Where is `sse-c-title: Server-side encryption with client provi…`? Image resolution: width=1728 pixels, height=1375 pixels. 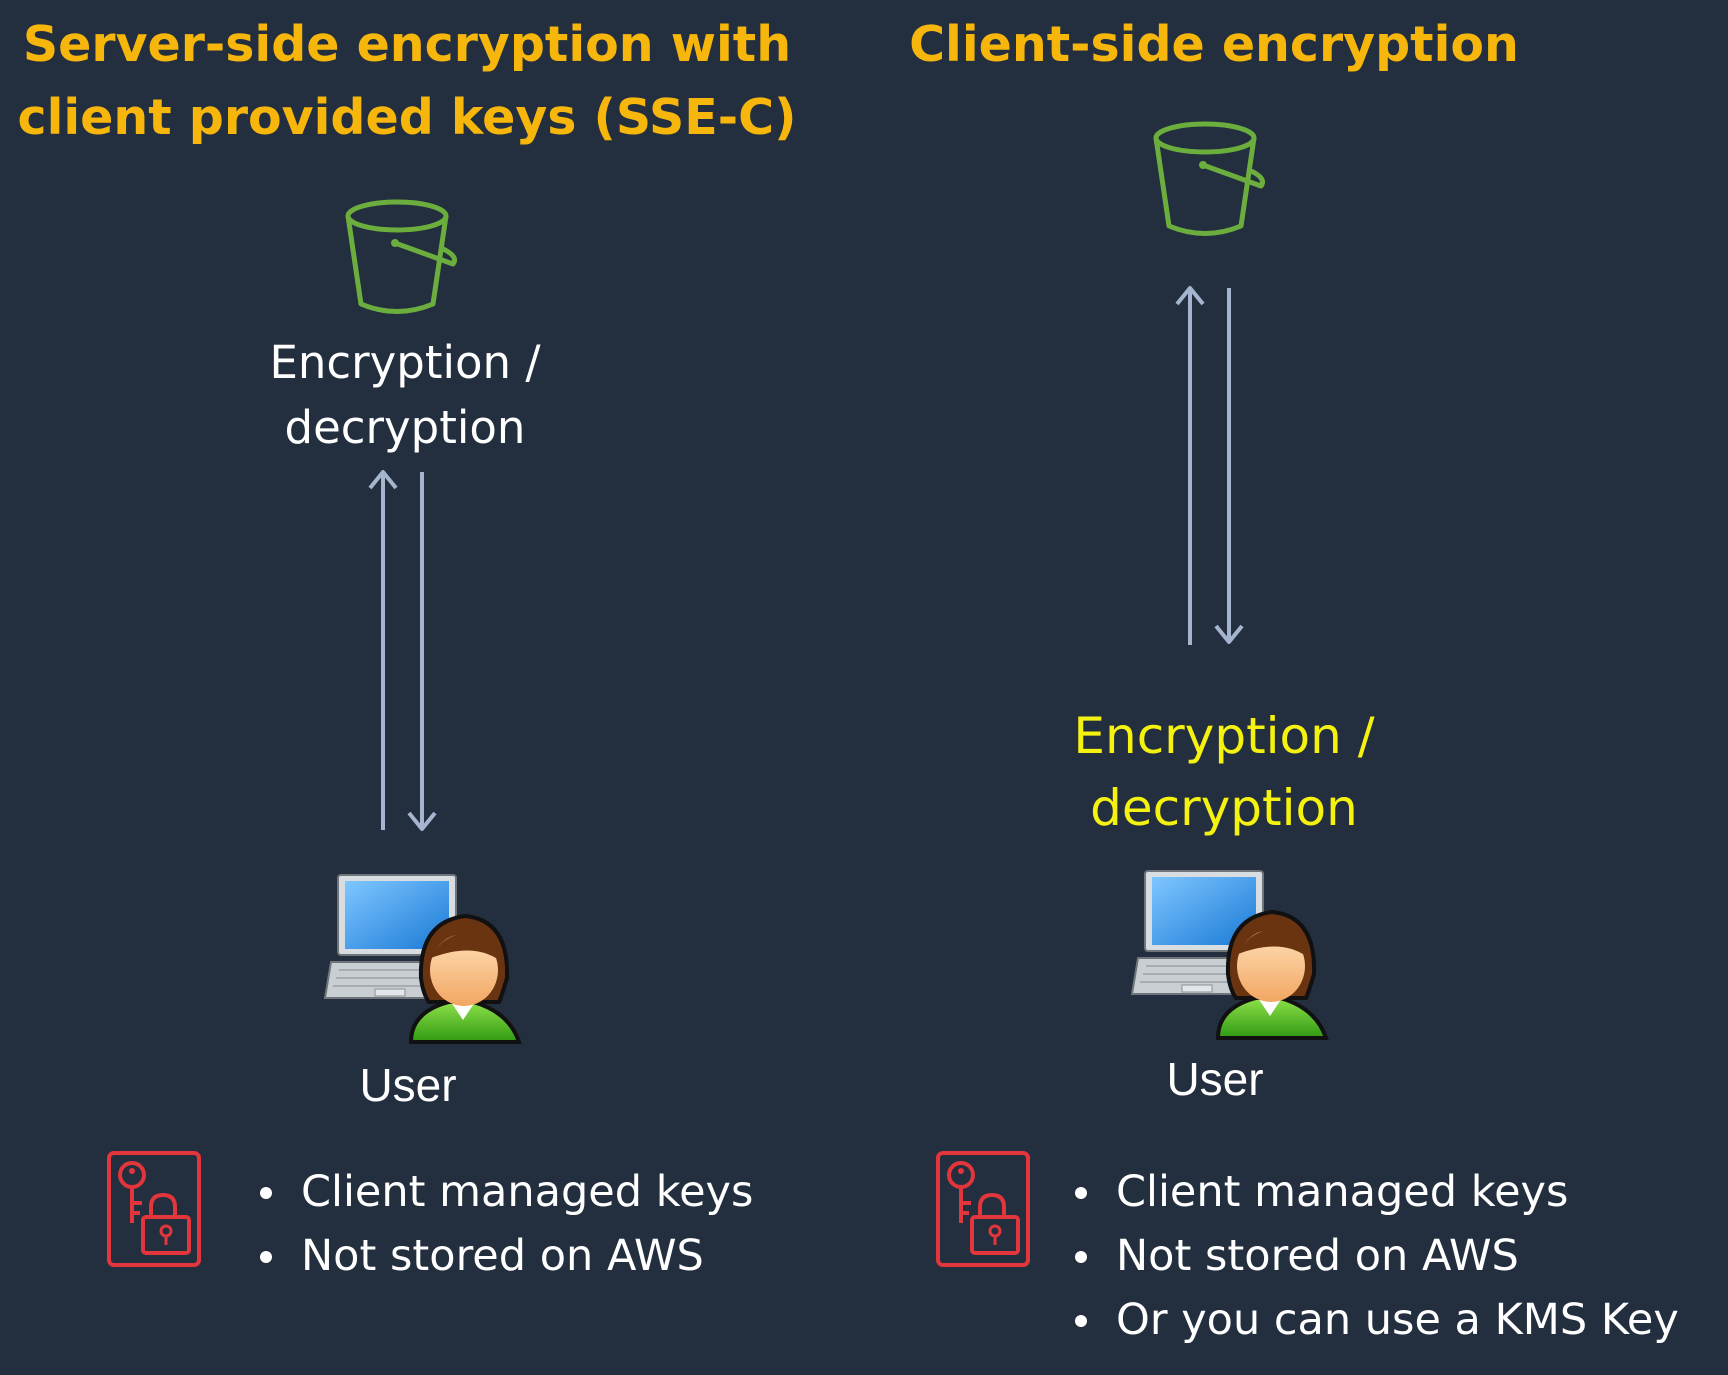
sse-c-title: Server-side encryption with client provi… is located at coordinates (407, 81).